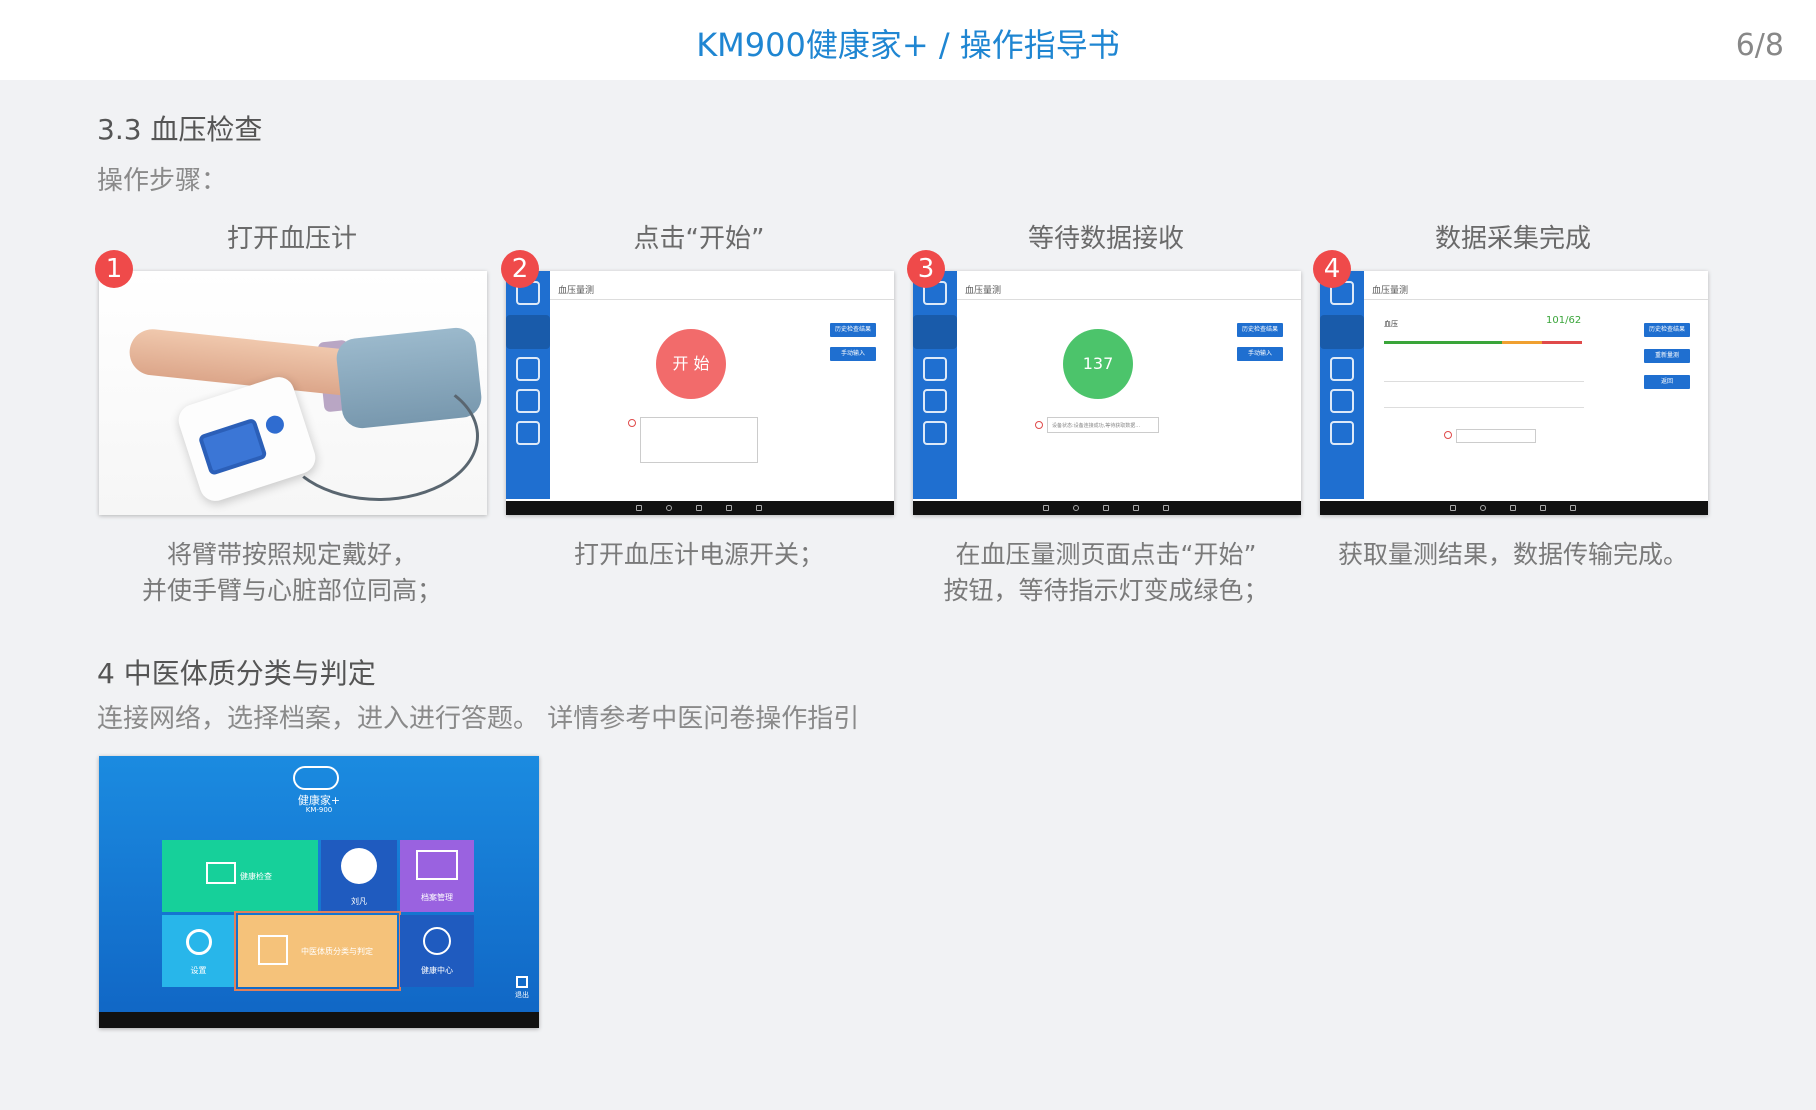  Describe the element at coordinates (1562, 342) in the screenshot. I see `range-bar-danger` at that location.